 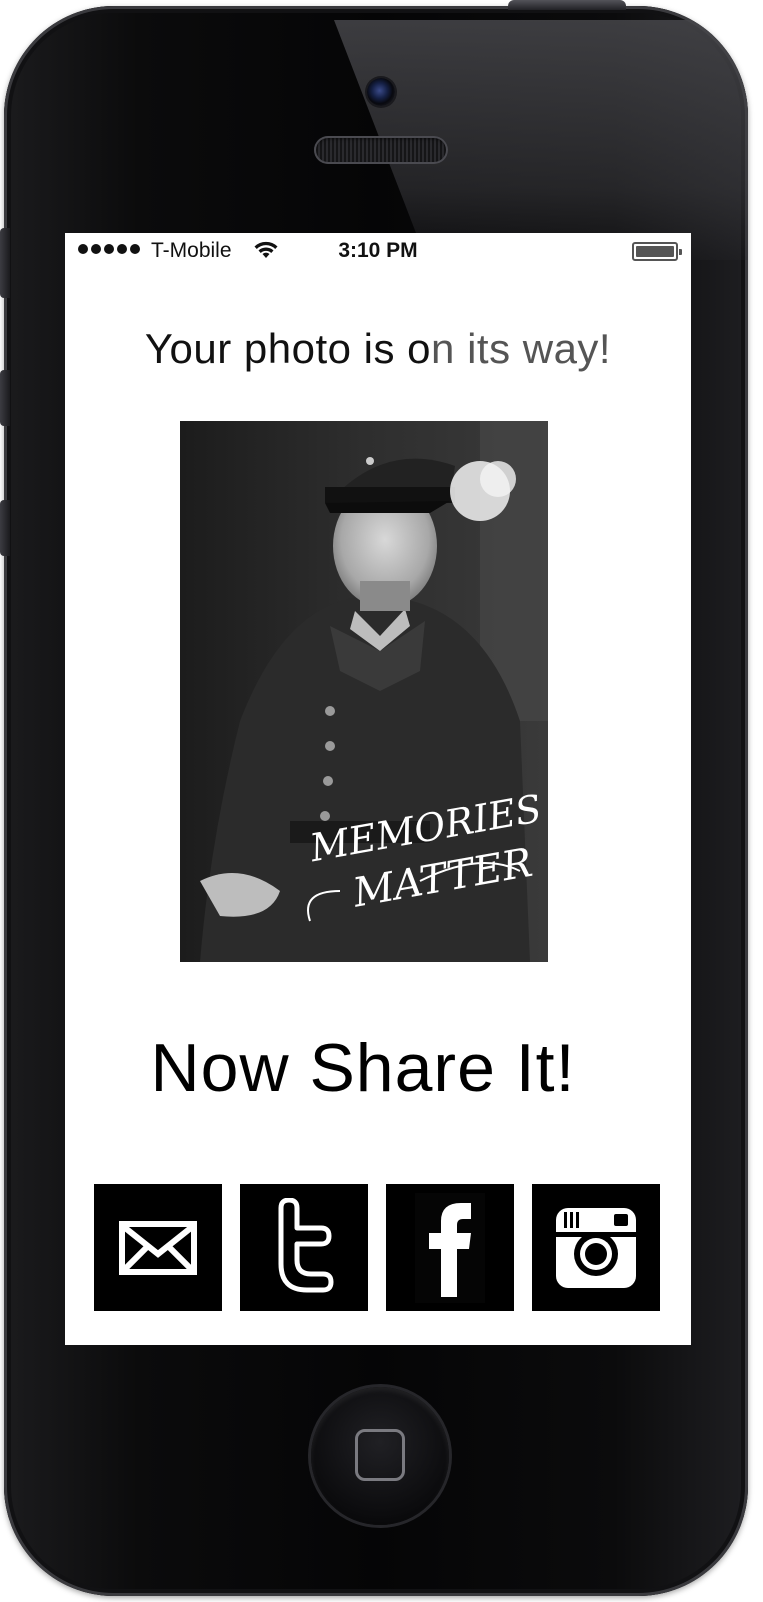 I want to click on instagram-icon, so click(x=596, y=1247).